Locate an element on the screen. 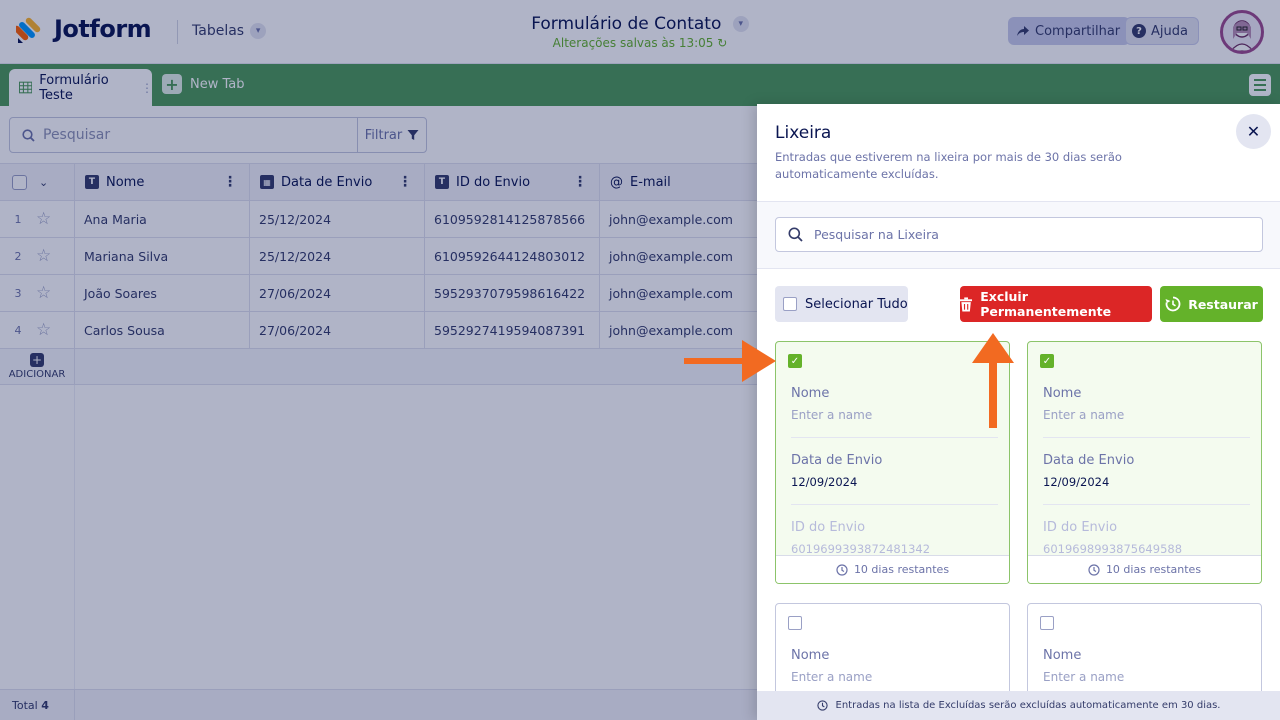 The image size is (1280, 720). select-all-button: Selecionar Tudo is located at coordinates (841, 304).